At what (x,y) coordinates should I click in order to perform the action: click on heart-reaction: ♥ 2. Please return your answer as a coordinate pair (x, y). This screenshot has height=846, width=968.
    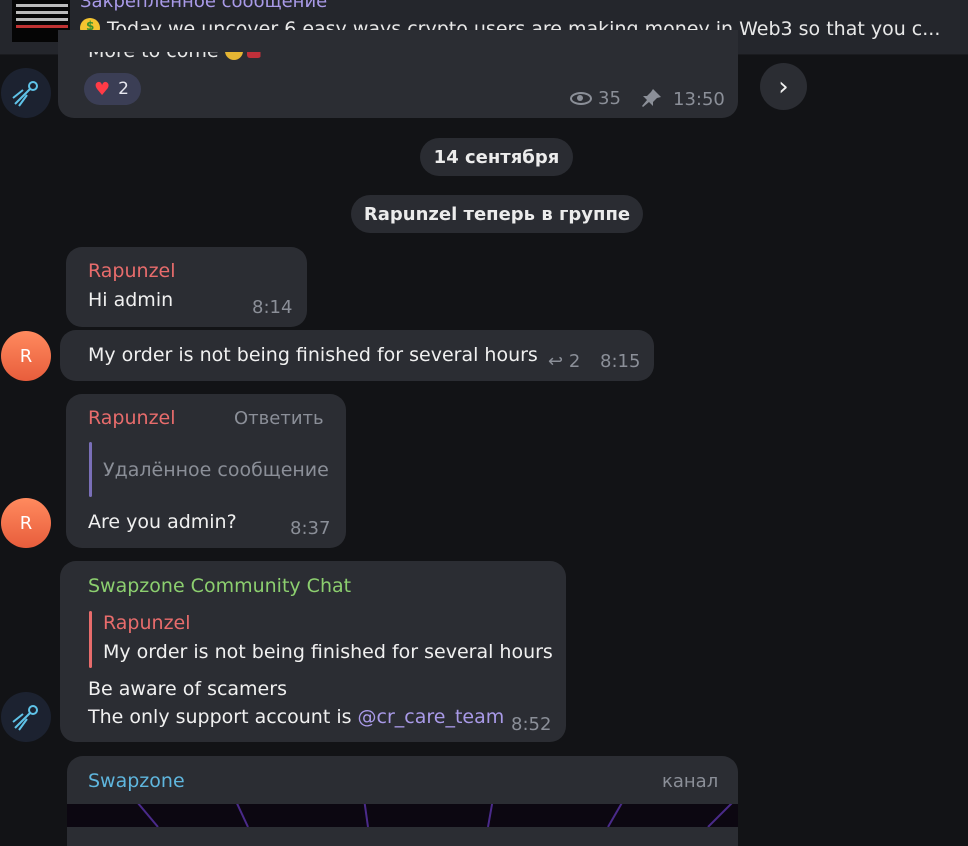
    Looking at the image, I should click on (112, 89).